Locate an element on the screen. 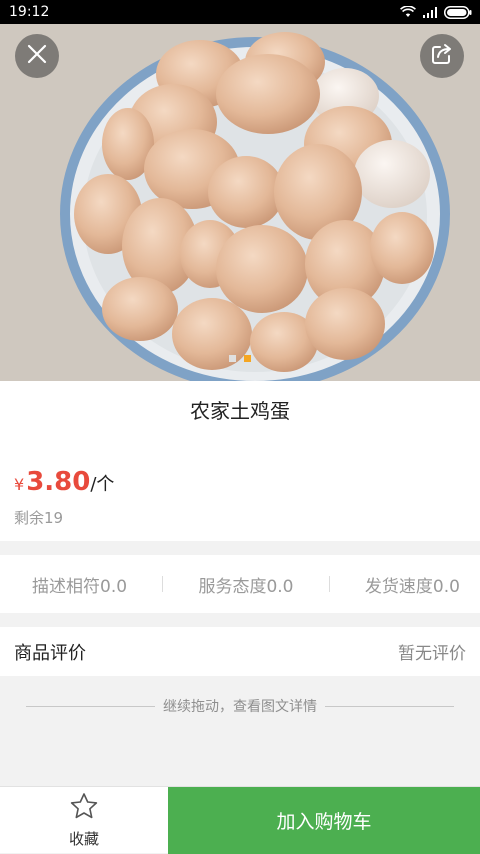 This screenshot has width=480, height=854. drag-for-details: 继续拖动，查看图文详情 is located at coordinates (240, 731).